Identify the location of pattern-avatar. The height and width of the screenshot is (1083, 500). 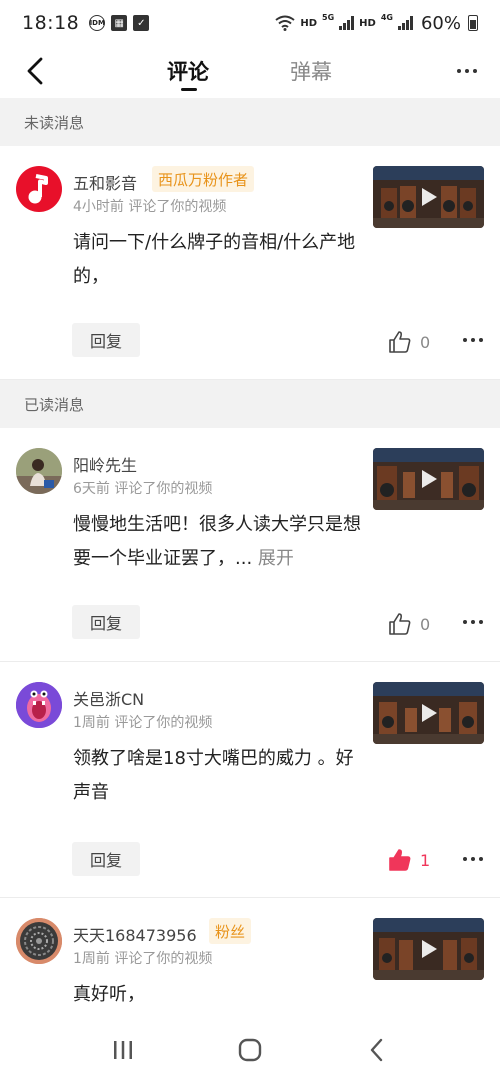
(39, 941).